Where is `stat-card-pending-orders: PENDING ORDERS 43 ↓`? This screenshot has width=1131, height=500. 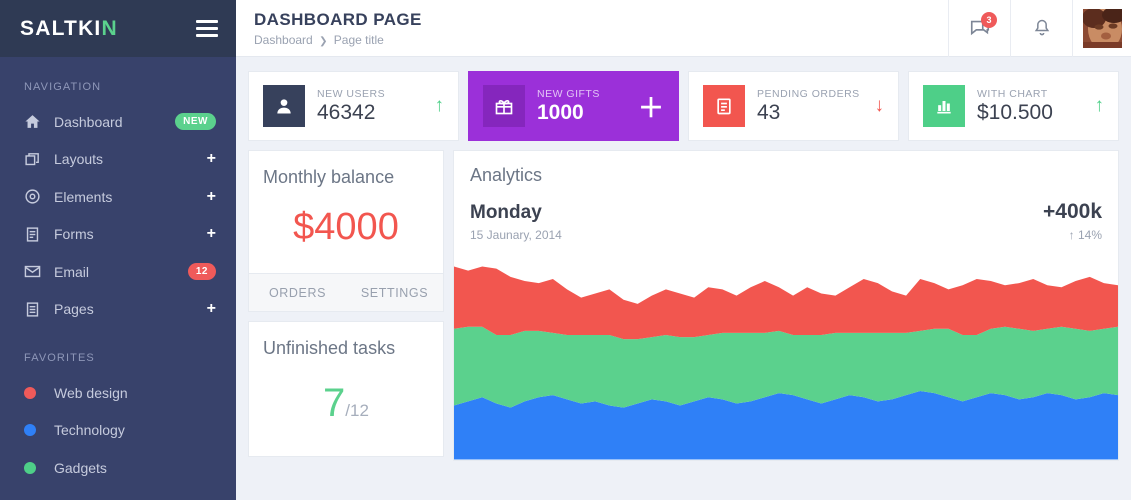 stat-card-pending-orders: PENDING ORDERS 43 ↓ is located at coordinates (793, 106).